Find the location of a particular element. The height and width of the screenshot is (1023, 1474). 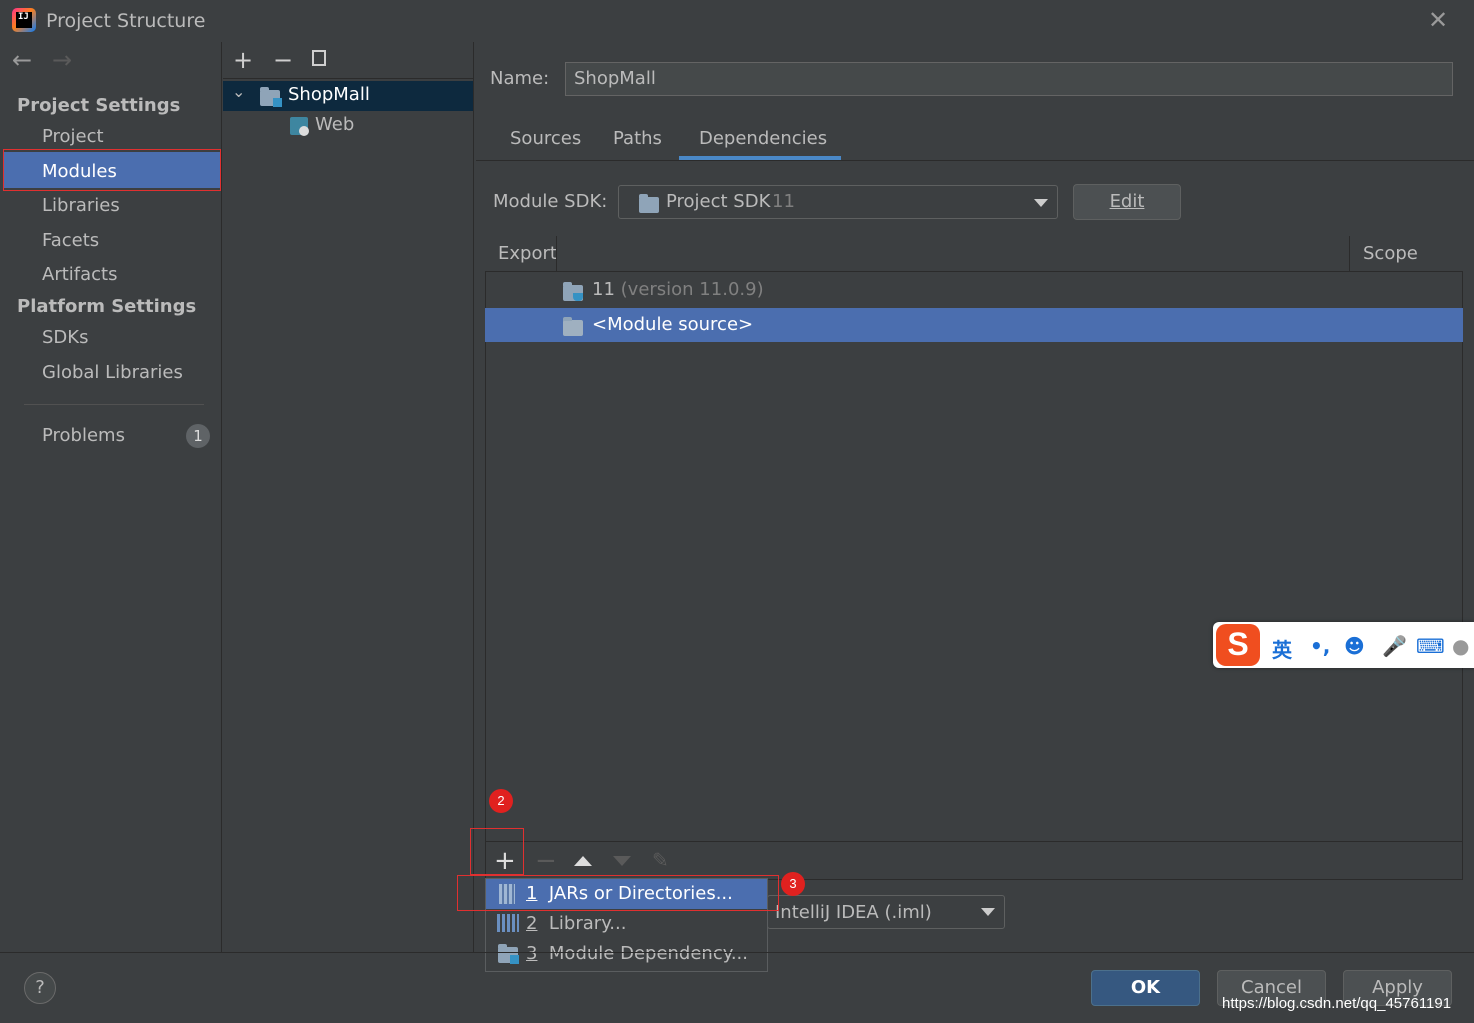

sdk-value: Project SDK is located at coordinates (718, 201).